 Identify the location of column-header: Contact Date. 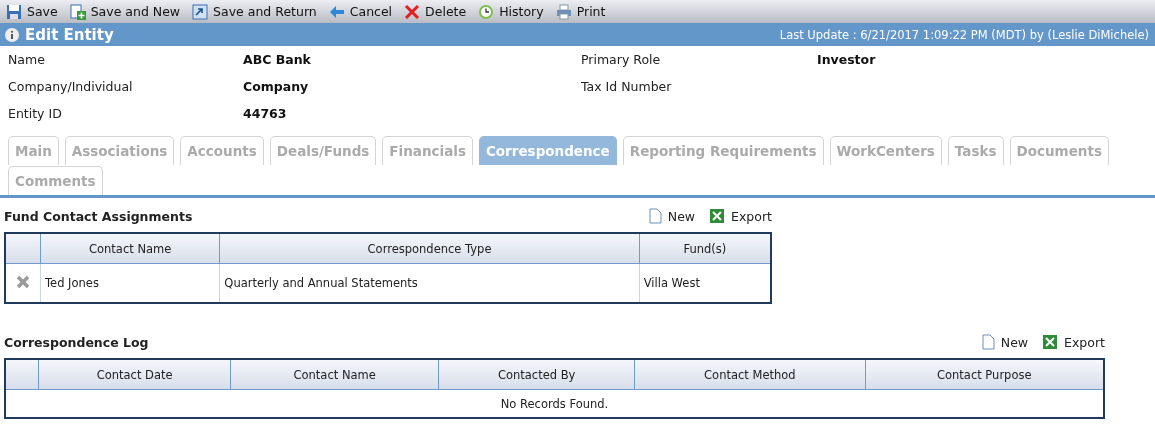
(134, 374).